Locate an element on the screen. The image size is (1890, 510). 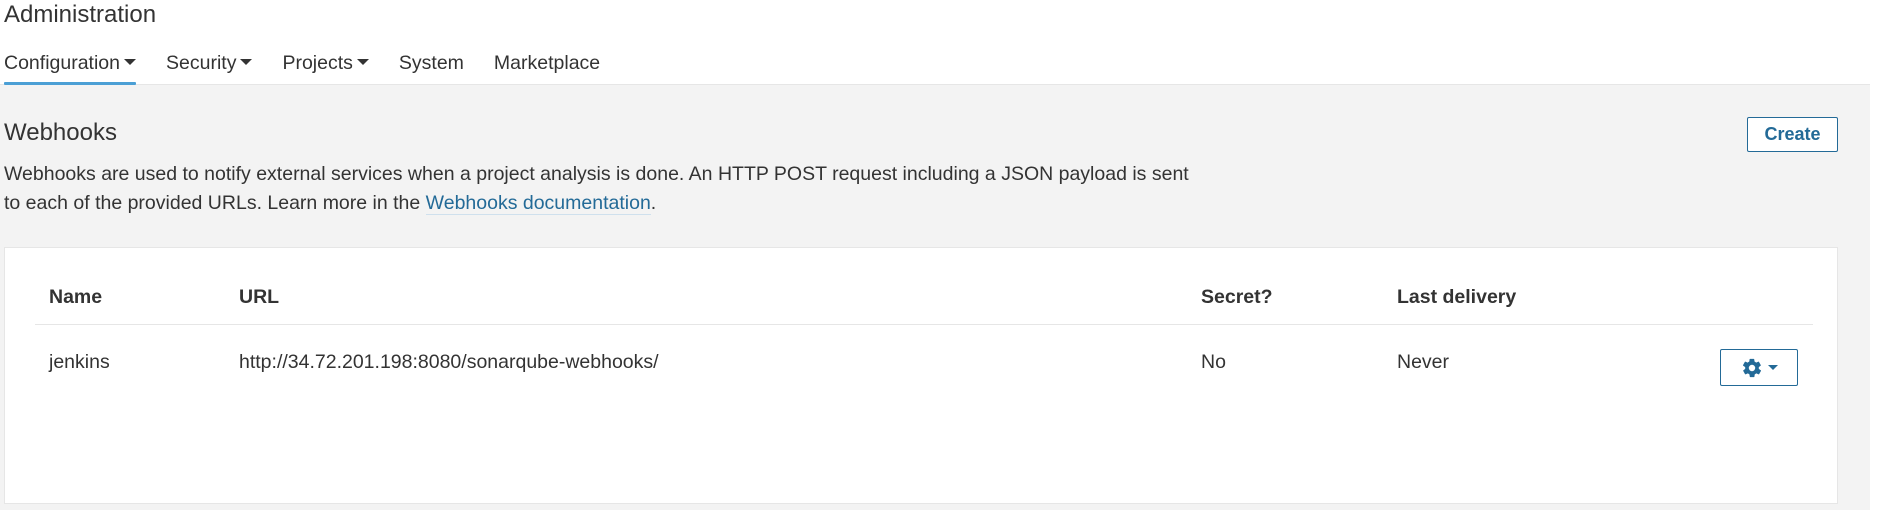
column-header-last-delivery: Last delivery is located at coordinates (1457, 297).